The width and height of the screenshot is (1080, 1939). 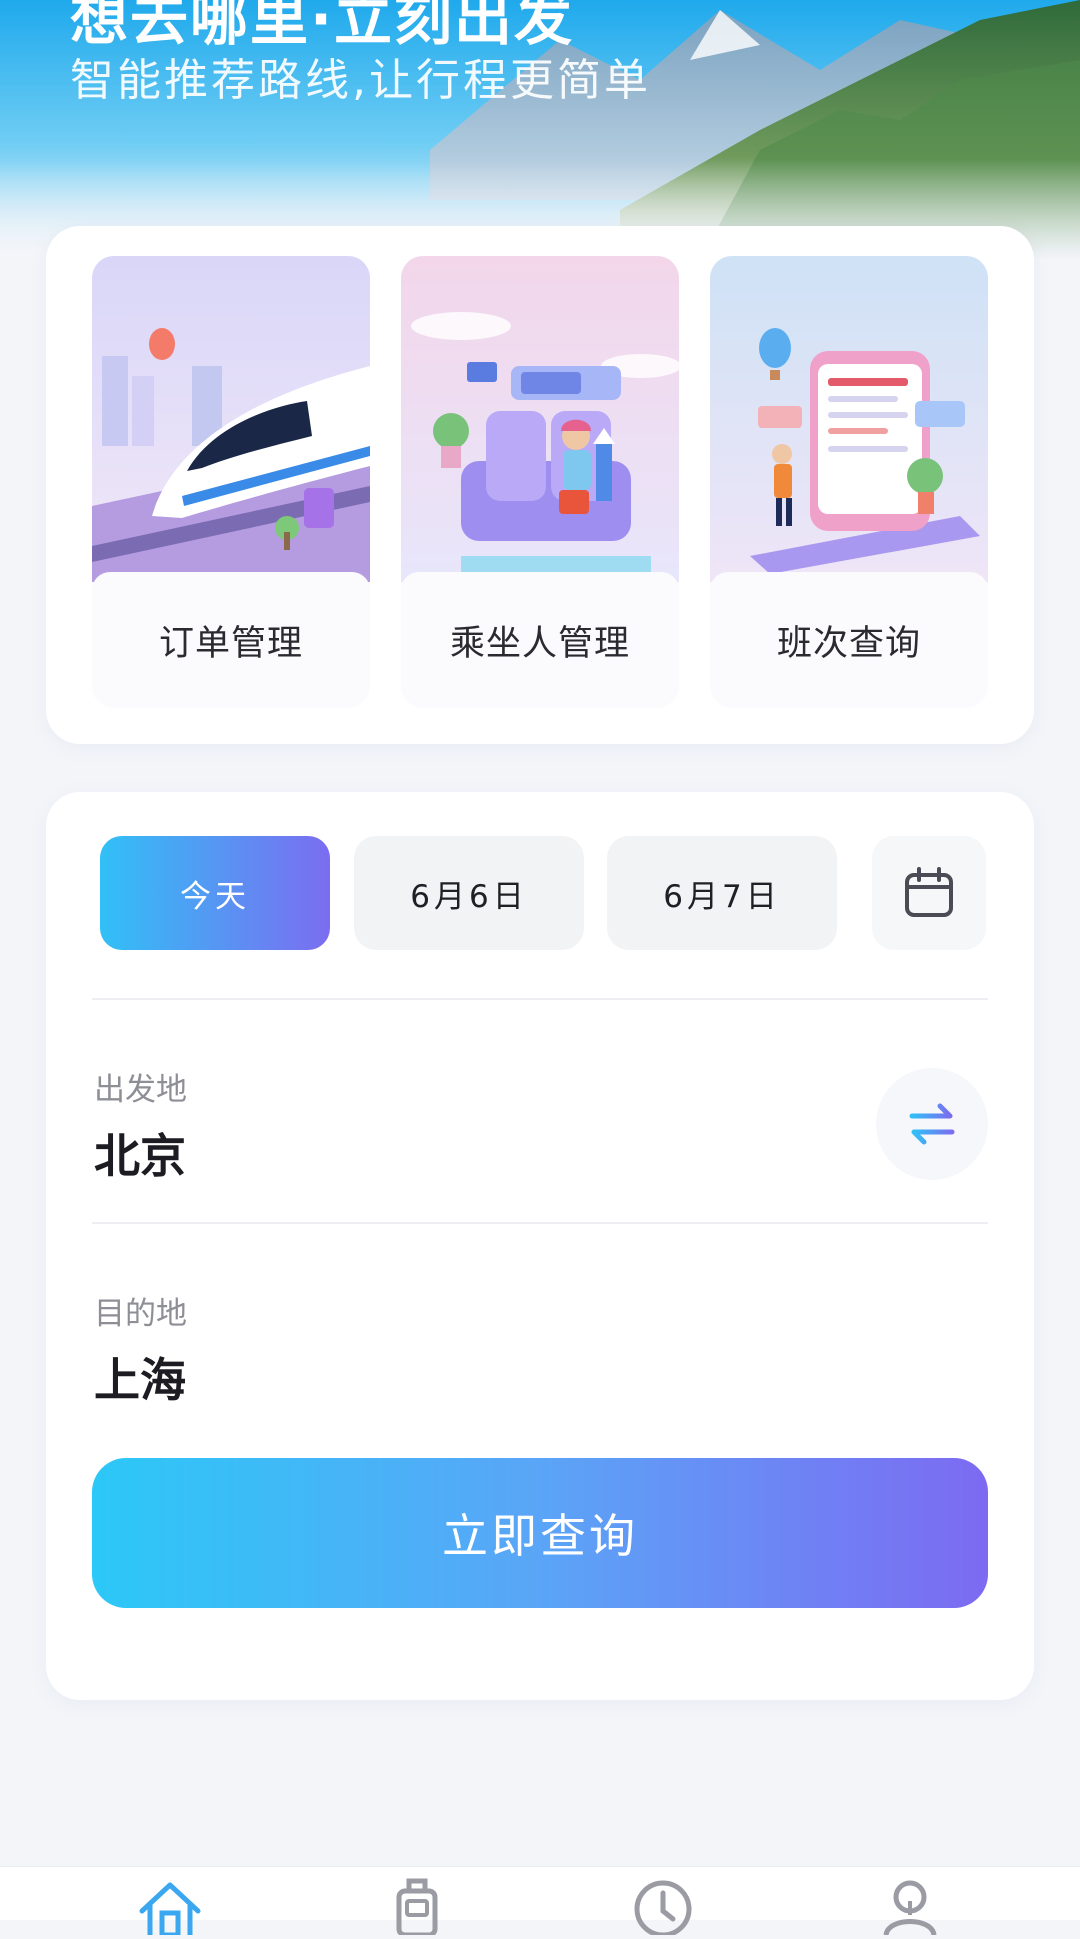 I want to click on nav-profile, so click(x=910, y=1905).